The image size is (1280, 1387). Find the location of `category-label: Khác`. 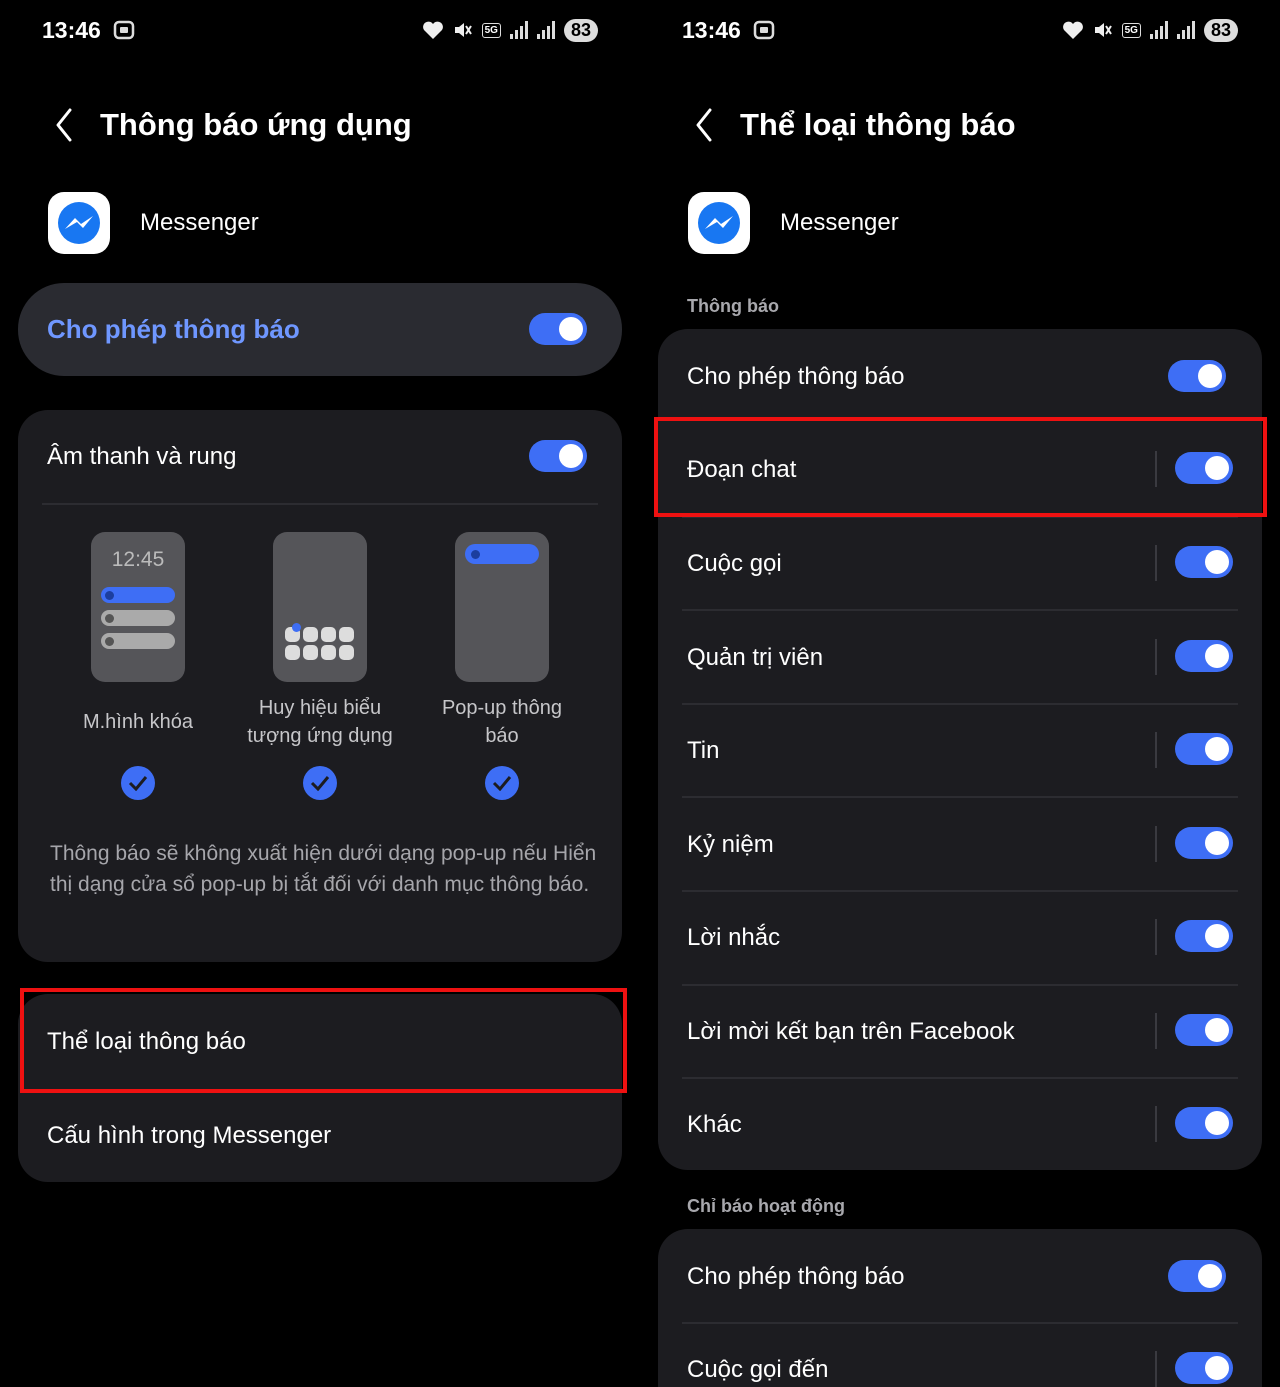

category-label: Khác is located at coordinates (714, 1124).